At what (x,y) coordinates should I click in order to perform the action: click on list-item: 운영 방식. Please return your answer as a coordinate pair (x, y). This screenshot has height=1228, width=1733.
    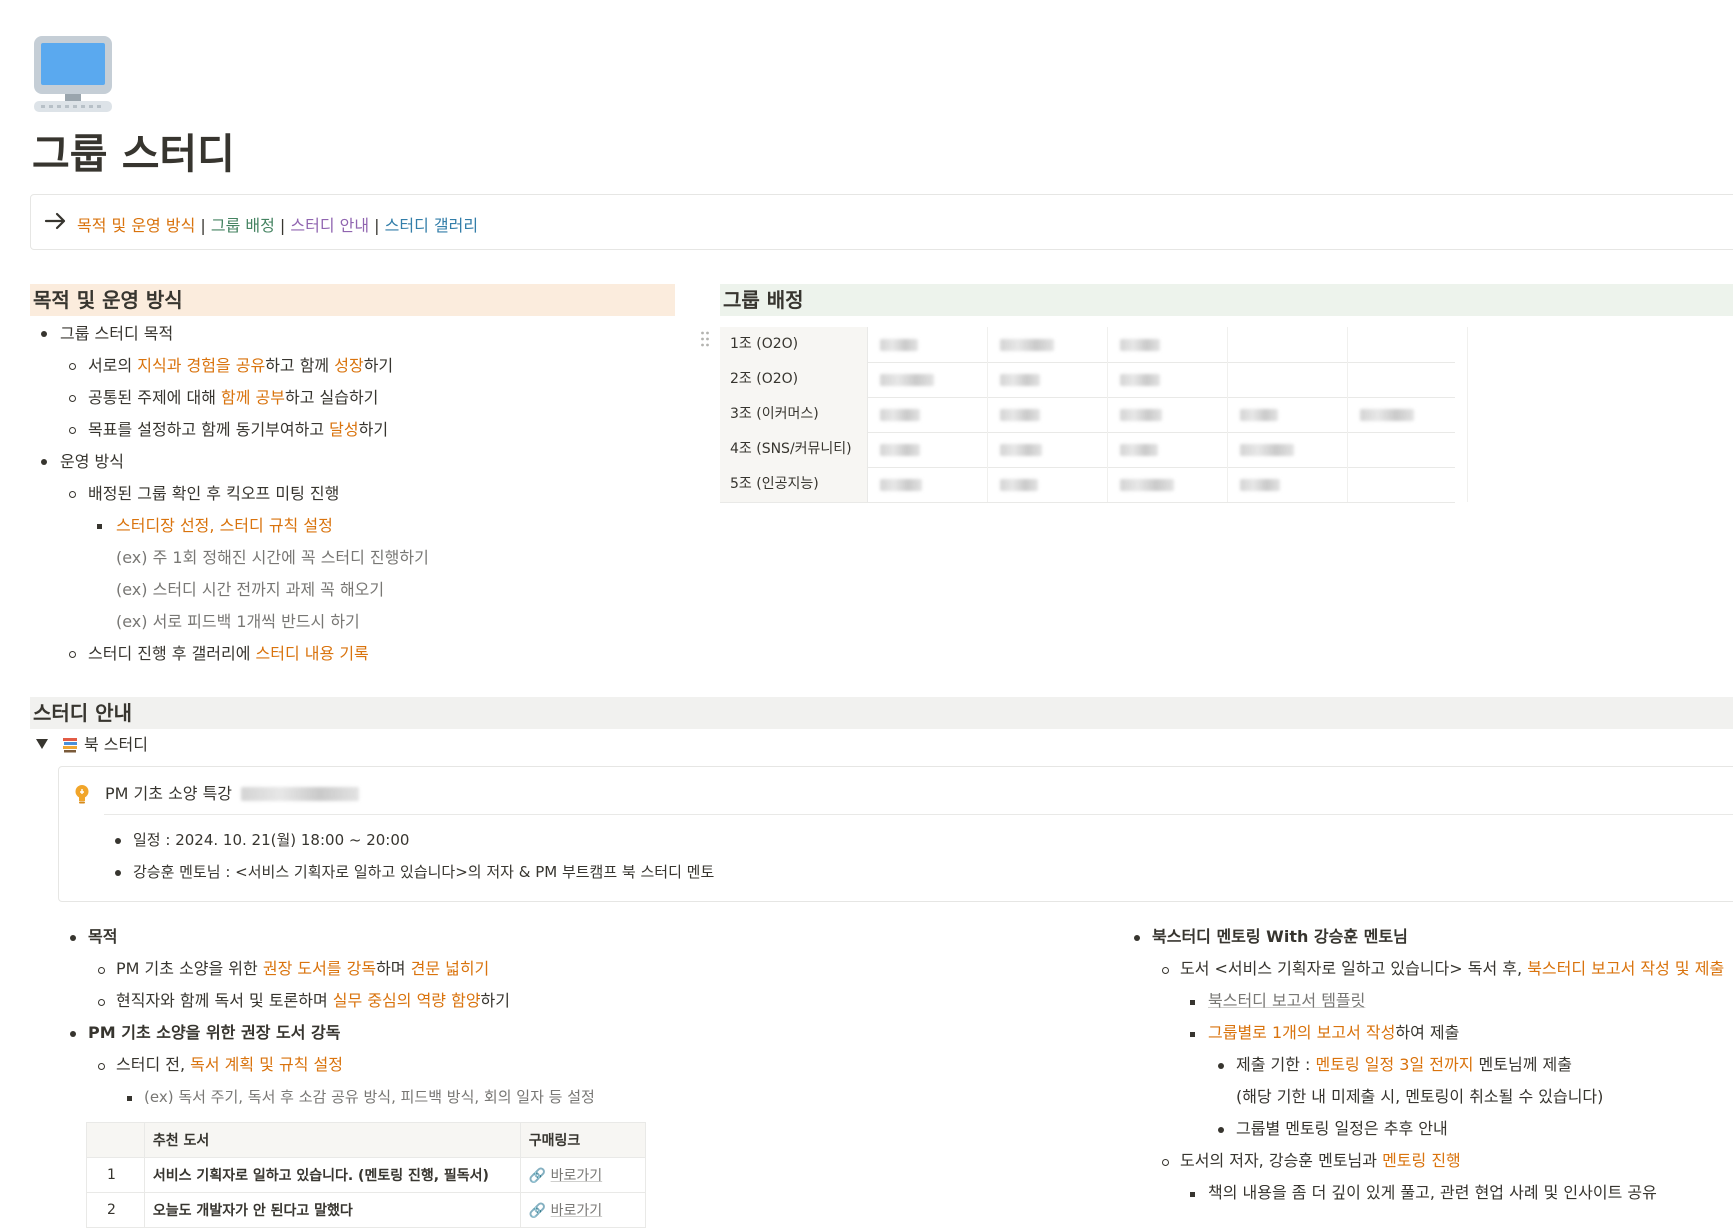
    Looking at the image, I should click on (92, 461).